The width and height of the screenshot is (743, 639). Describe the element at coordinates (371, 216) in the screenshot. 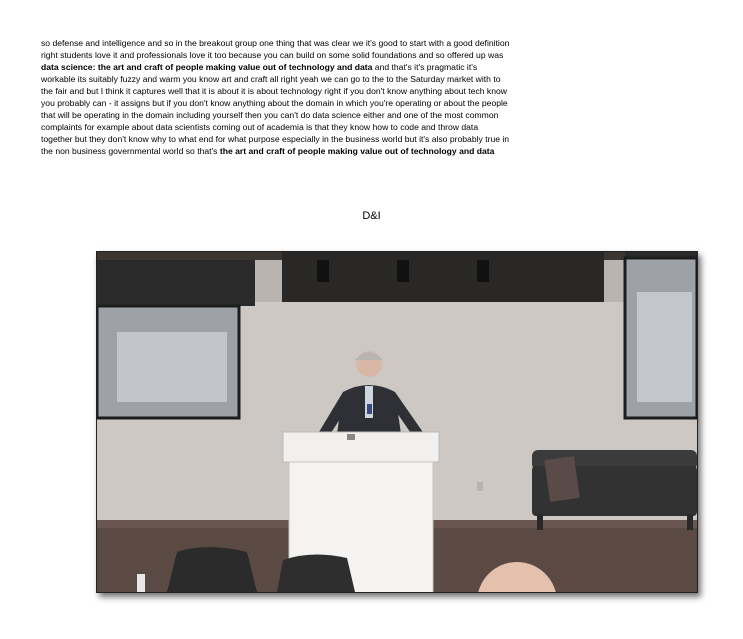

I see `section-label: D&I` at that location.